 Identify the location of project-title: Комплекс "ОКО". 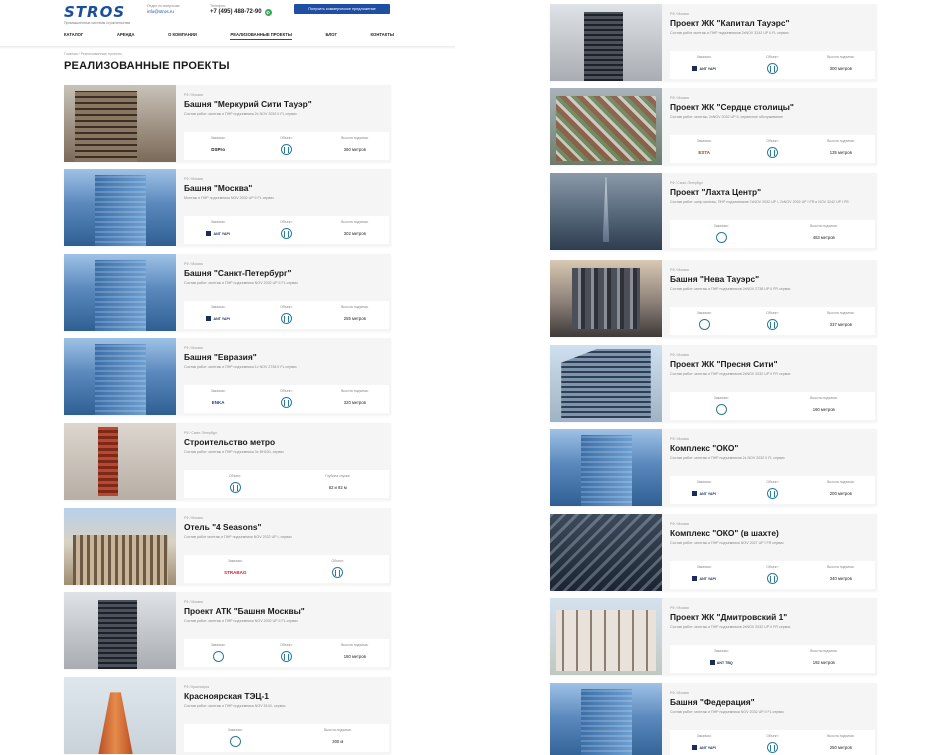
(704, 448).